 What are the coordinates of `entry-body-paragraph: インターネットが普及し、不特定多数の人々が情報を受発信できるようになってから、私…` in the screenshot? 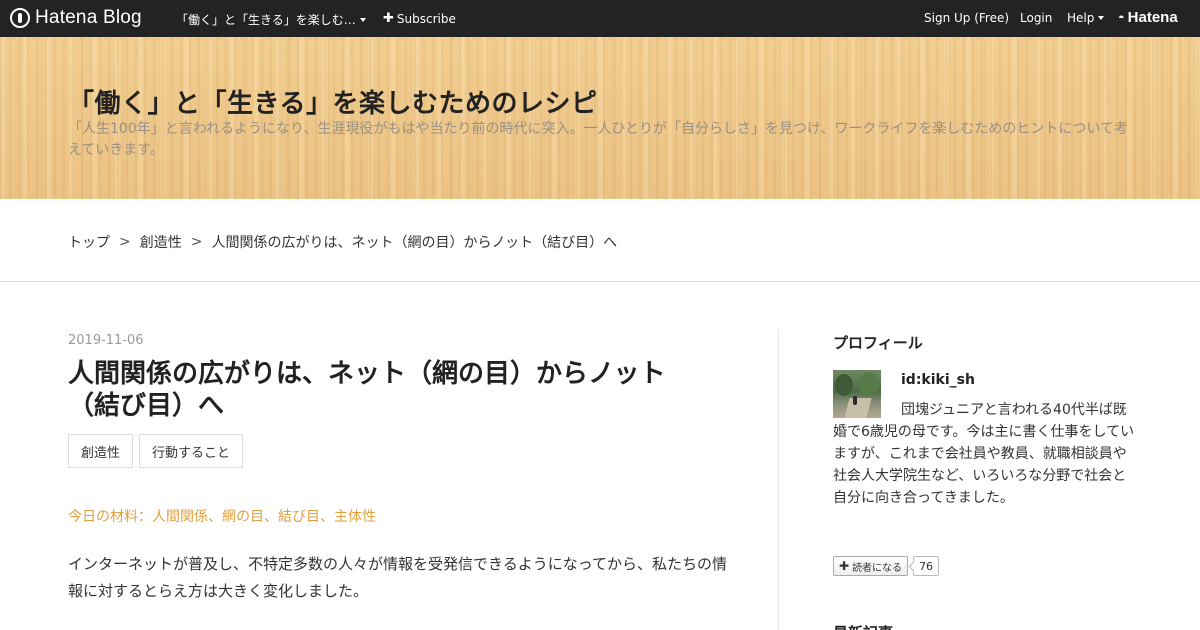 It's located at (397, 577).